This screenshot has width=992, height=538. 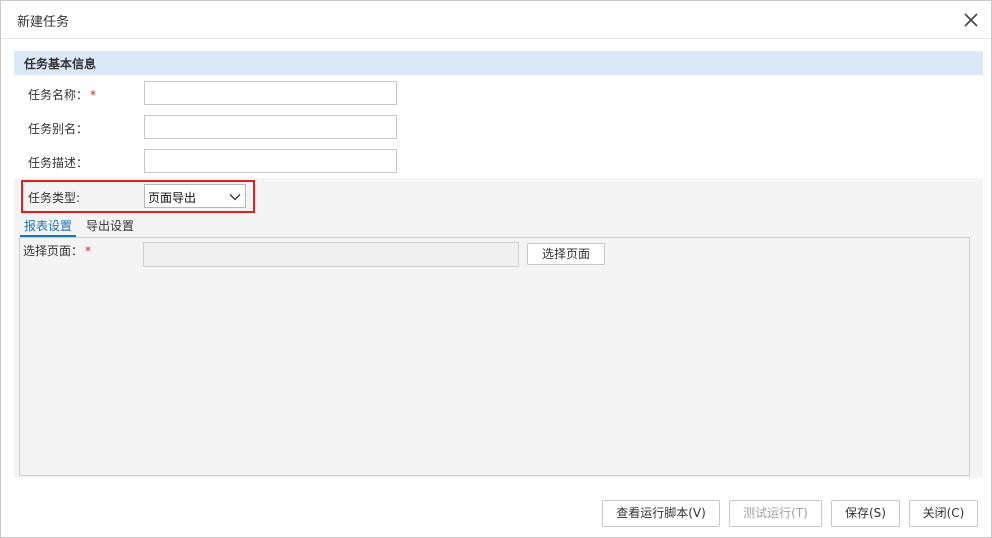 I want to click on dialog-titlebar: 新建任务, so click(x=496, y=20).